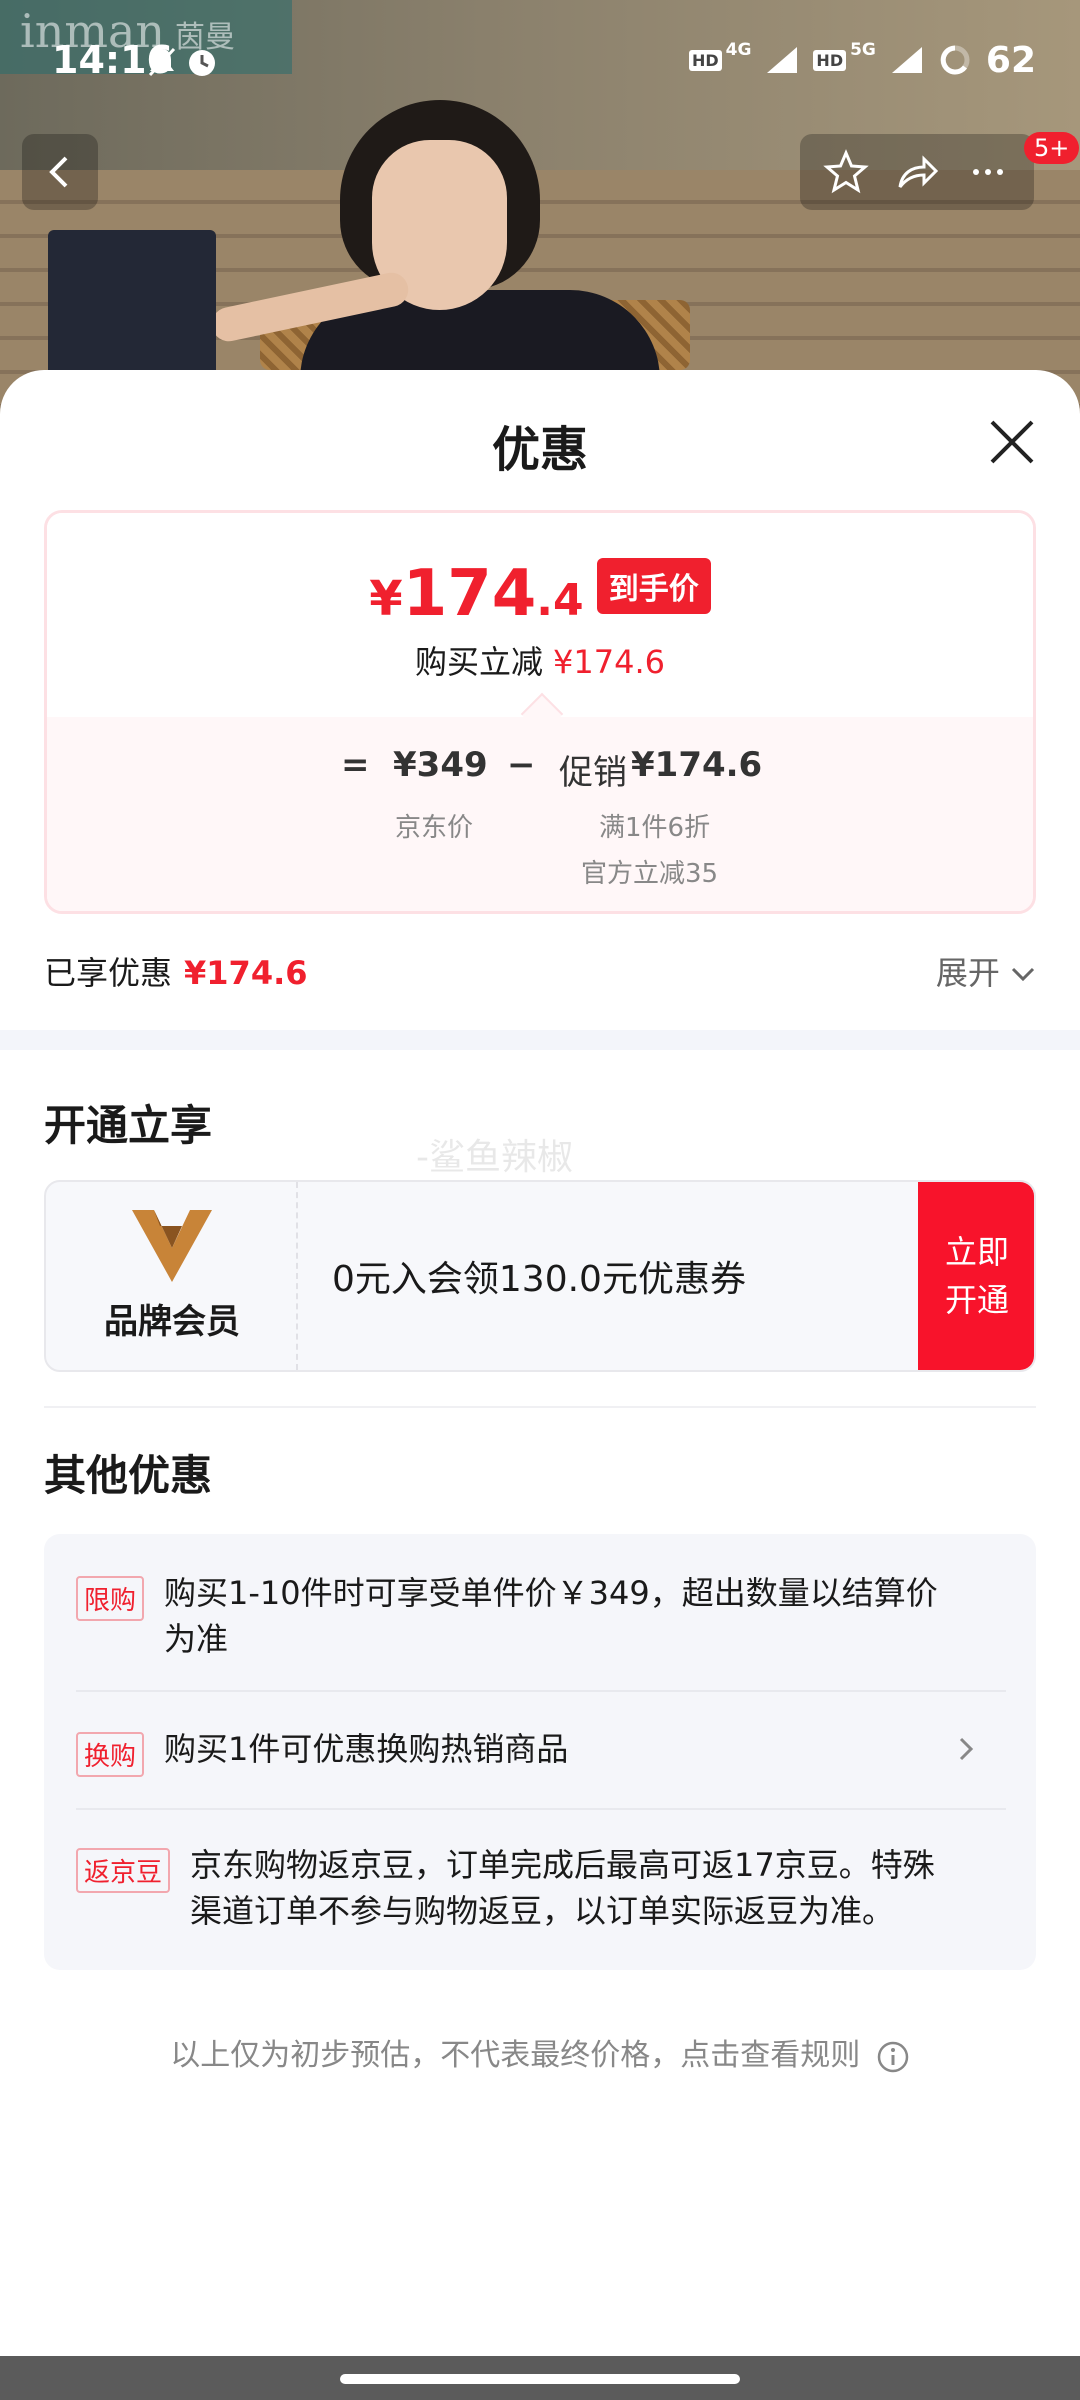 The image size is (1080, 2400). I want to click on brand-member-label: 品牌会员, so click(172, 1322).